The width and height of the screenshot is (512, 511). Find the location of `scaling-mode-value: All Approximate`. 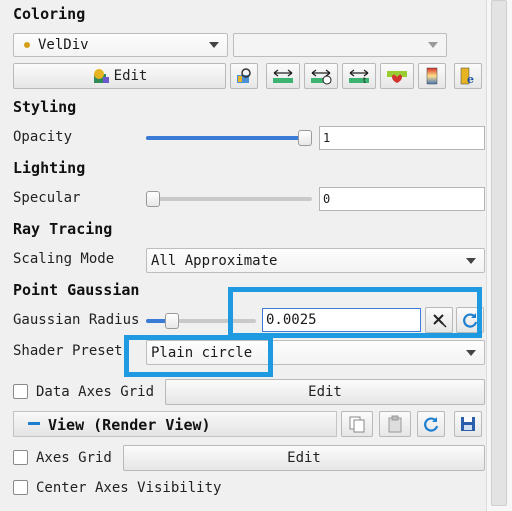

scaling-mode-value: All Approximate is located at coordinates (214, 260).